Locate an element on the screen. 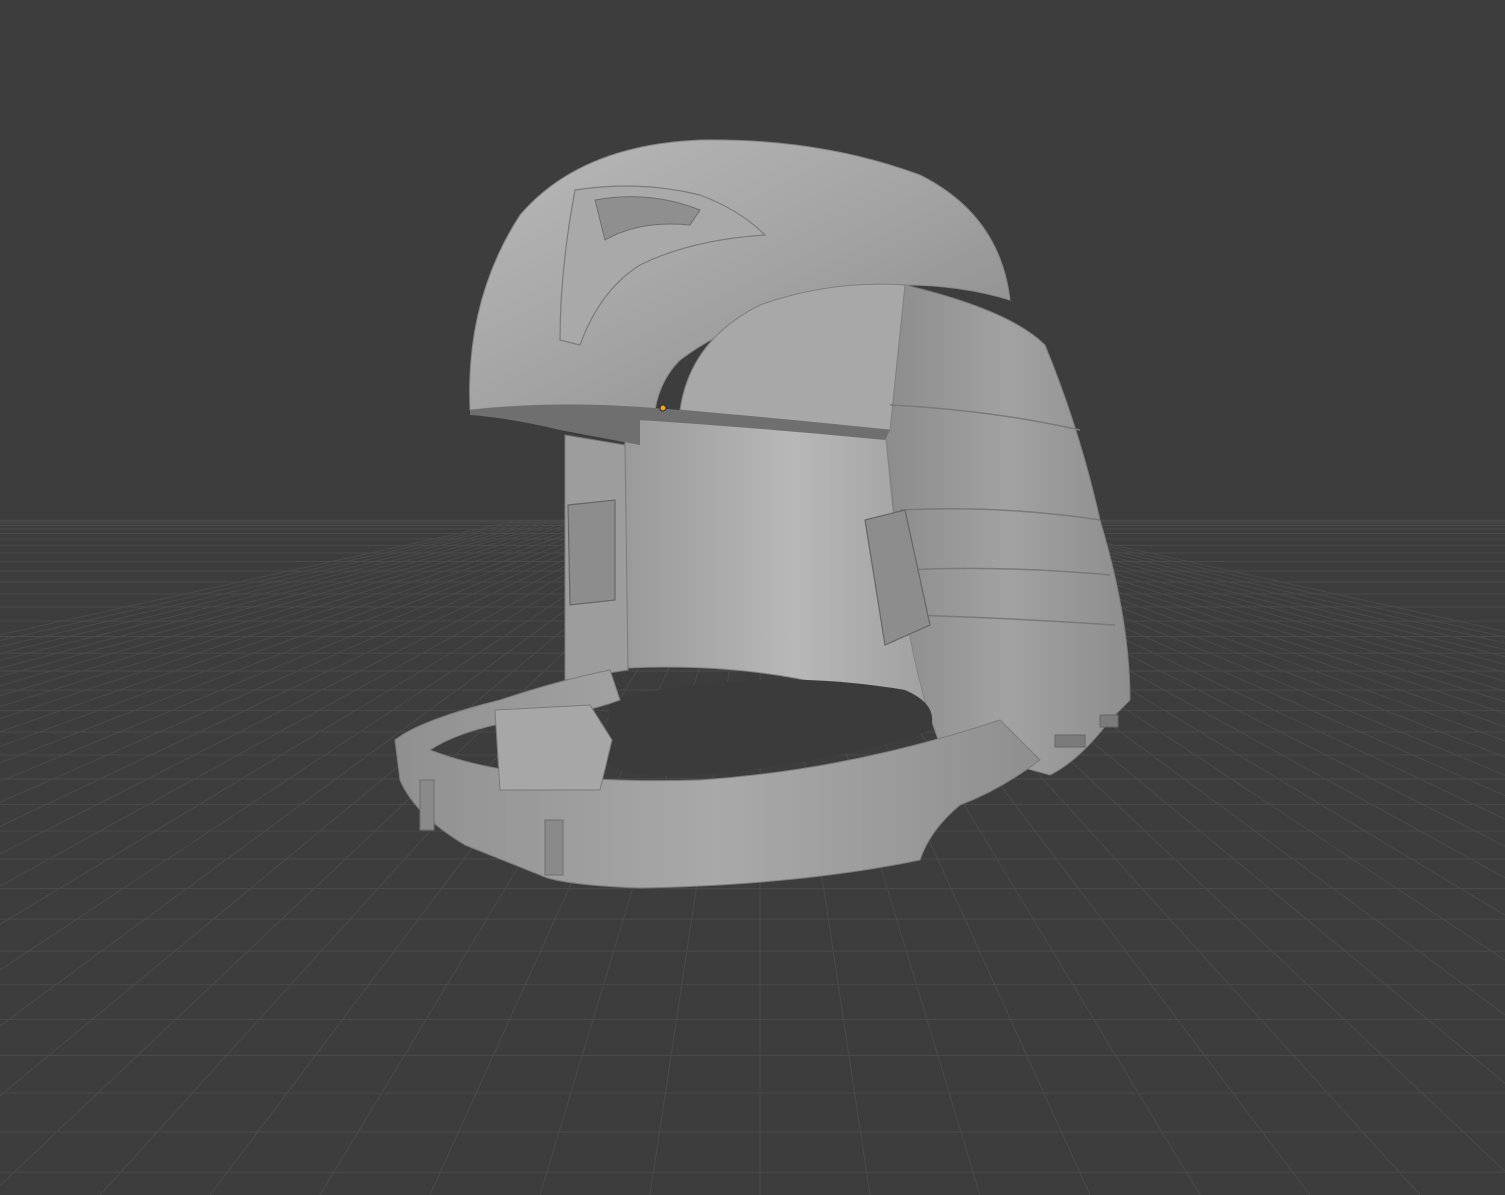 The height and width of the screenshot is (1195, 1505). helmet-chin-block is located at coordinates (553, 747).